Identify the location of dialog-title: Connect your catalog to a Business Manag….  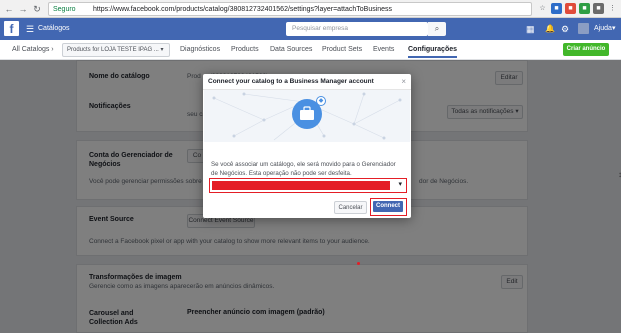
(307, 82).